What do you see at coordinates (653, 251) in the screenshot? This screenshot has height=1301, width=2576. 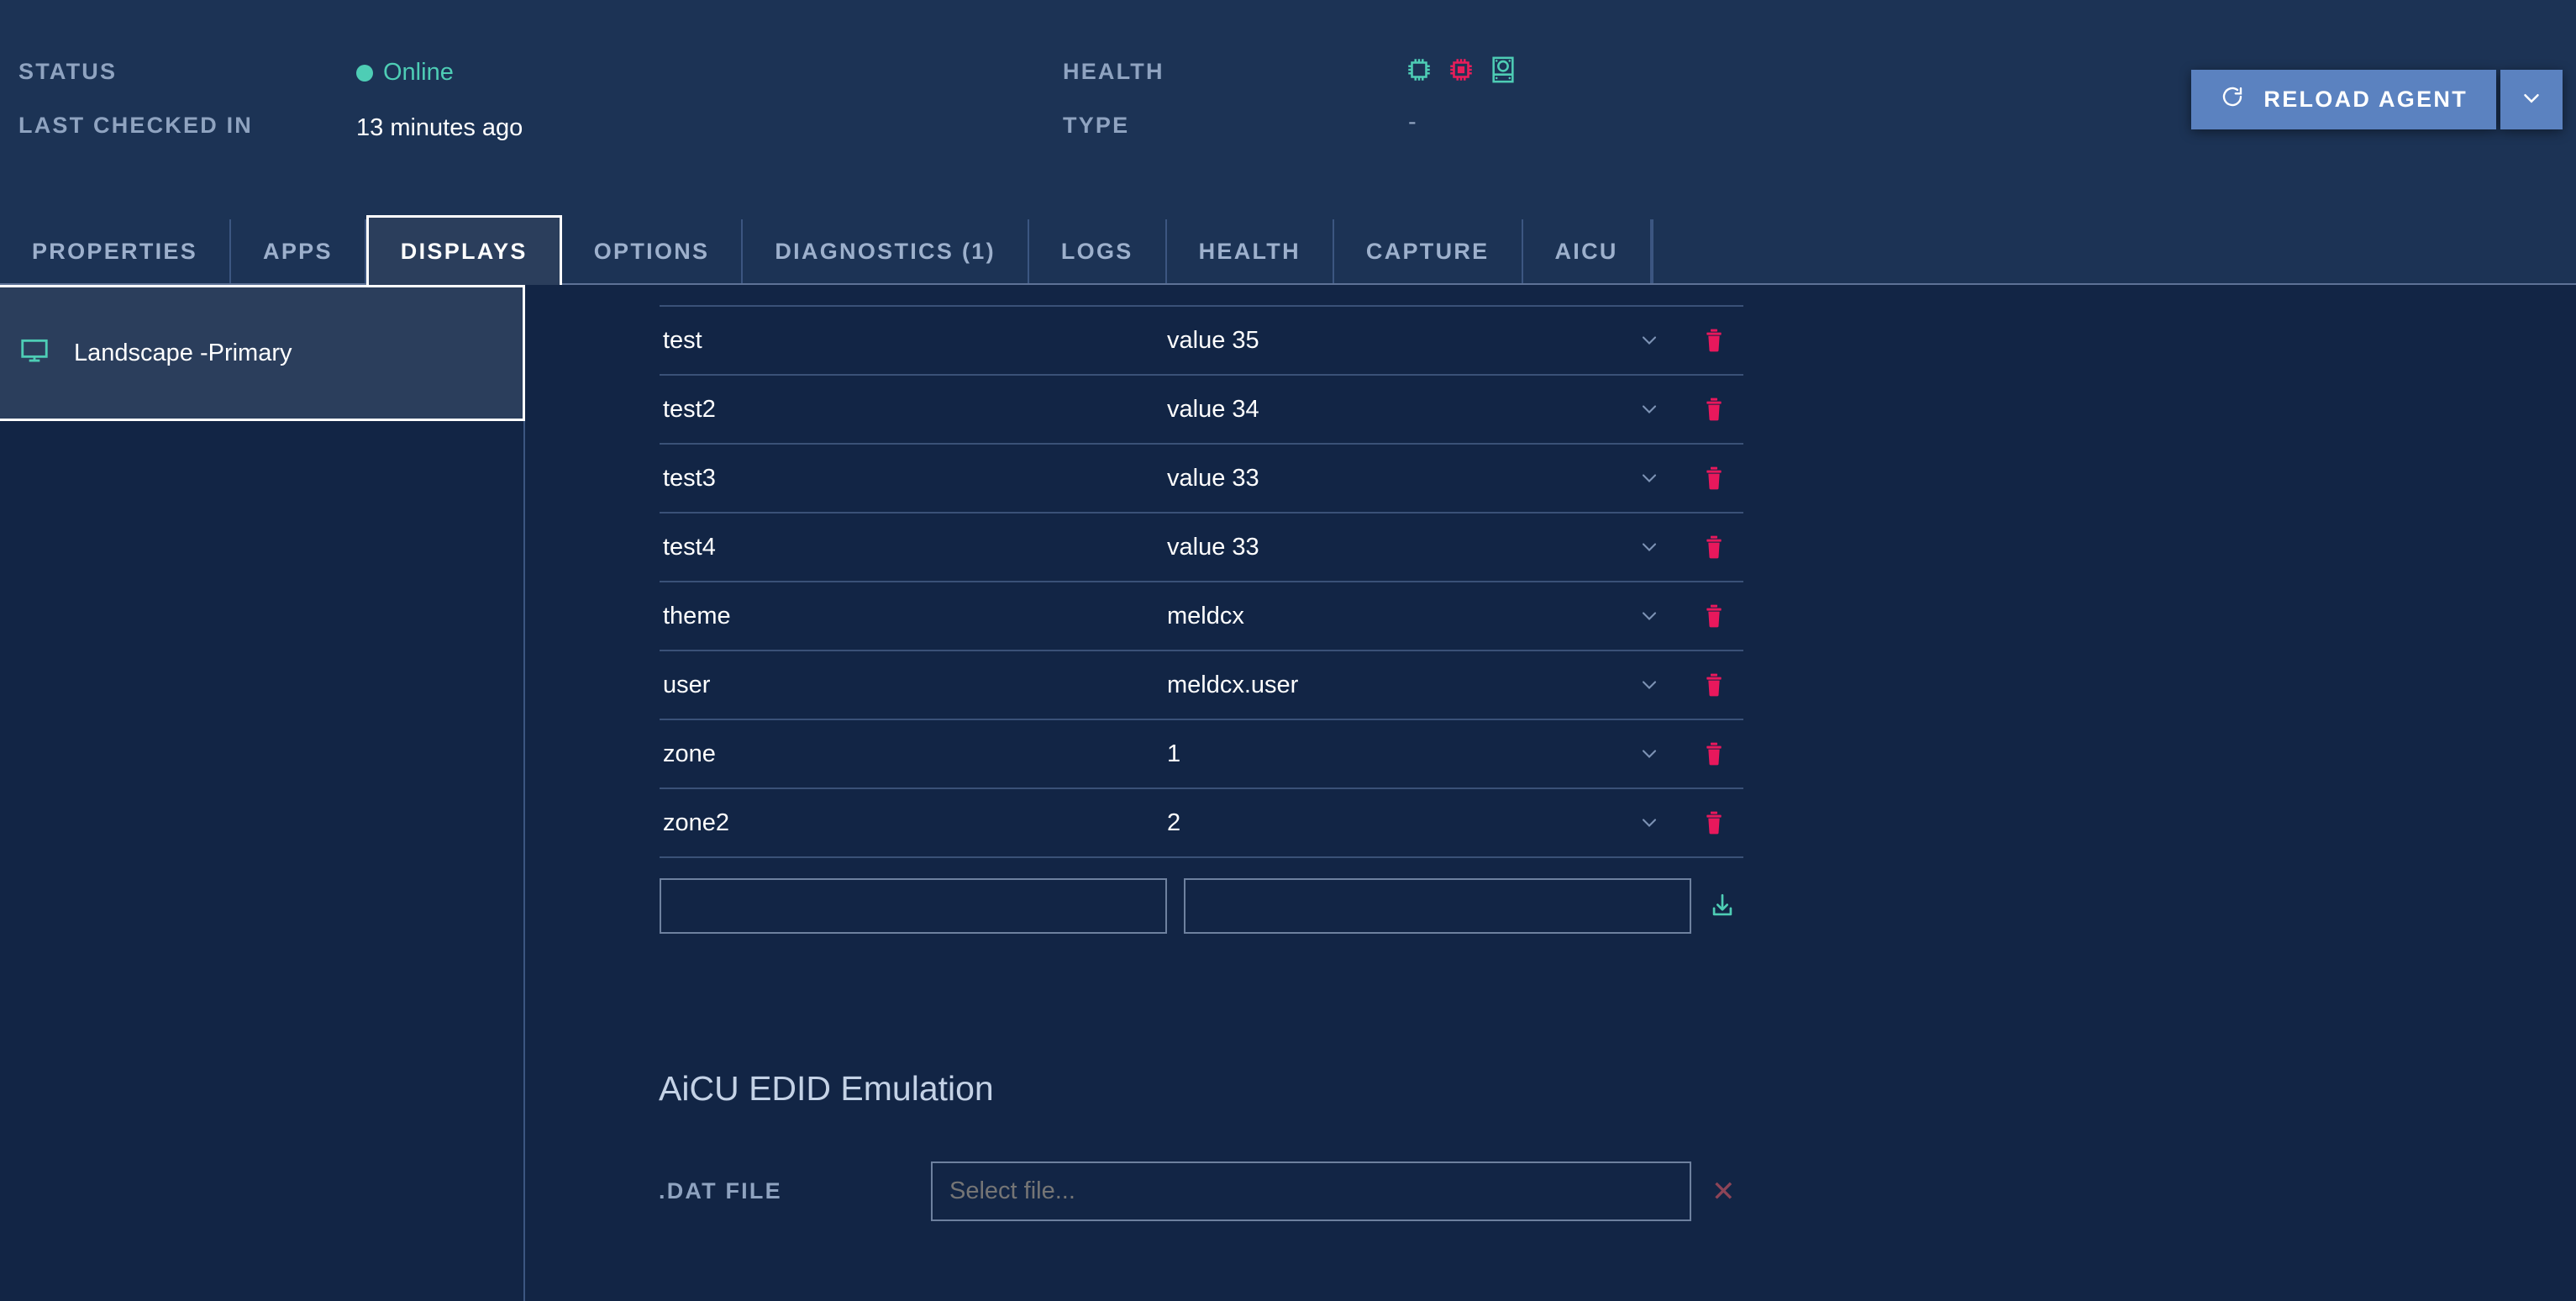 I see `tab-options: OPTIONS` at bounding box center [653, 251].